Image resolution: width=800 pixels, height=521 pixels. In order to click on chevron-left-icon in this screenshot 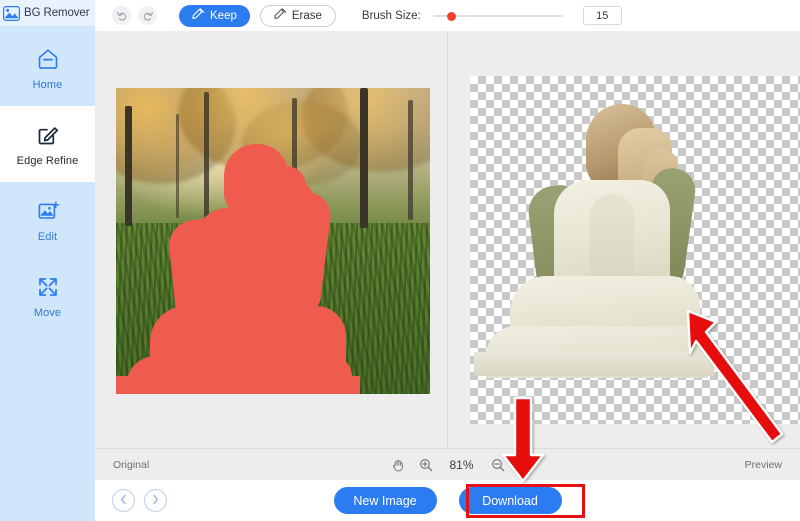, I will do `click(123, 501)`.